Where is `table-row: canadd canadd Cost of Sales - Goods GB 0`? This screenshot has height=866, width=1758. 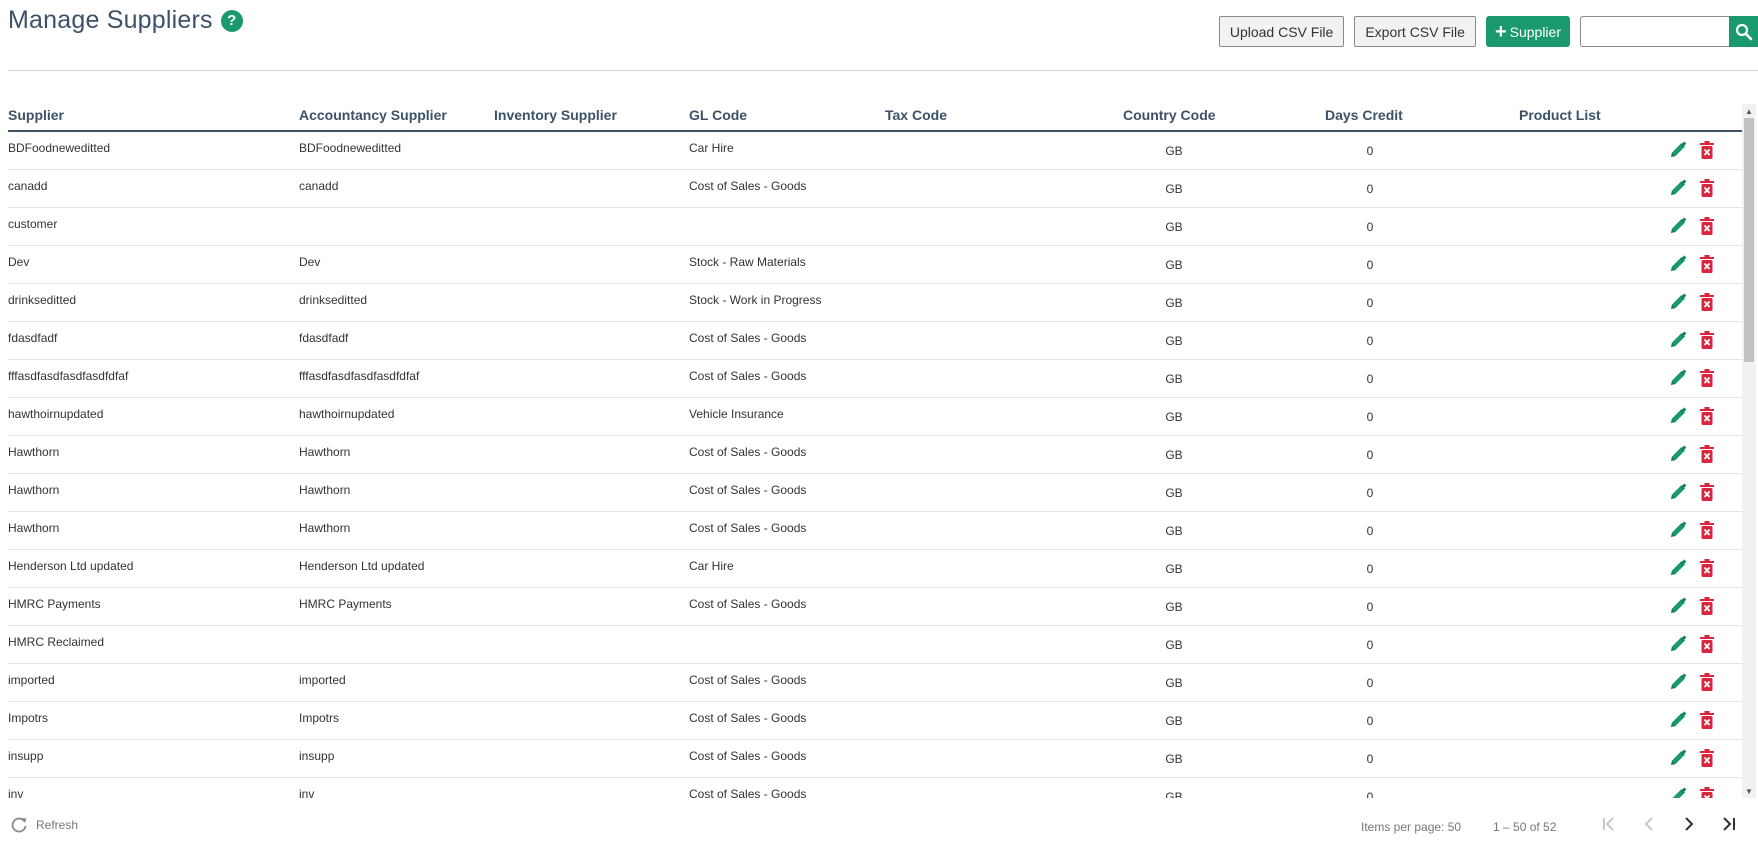
table-row: canadd canadd Cost of Sales - Goods GB 0 is located at coordinates (875, 189).